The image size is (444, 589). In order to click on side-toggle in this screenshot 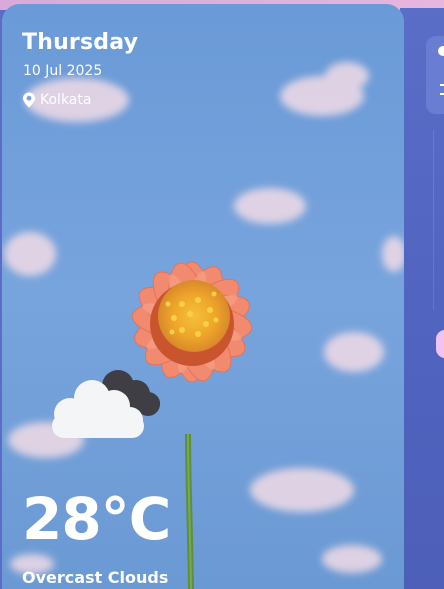, I will do `click(440, 344)`.